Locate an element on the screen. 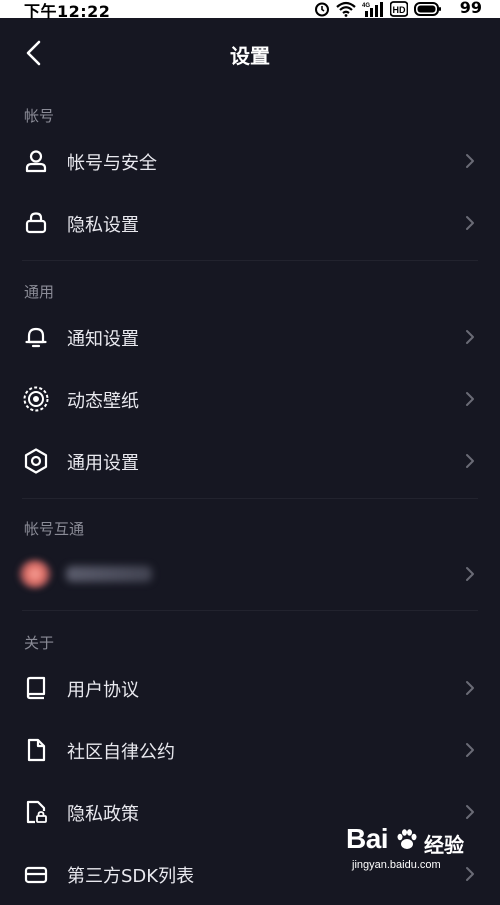 The height and width of the screenshot is (905, 500). gear-icon is located at coordinates (36, 461).